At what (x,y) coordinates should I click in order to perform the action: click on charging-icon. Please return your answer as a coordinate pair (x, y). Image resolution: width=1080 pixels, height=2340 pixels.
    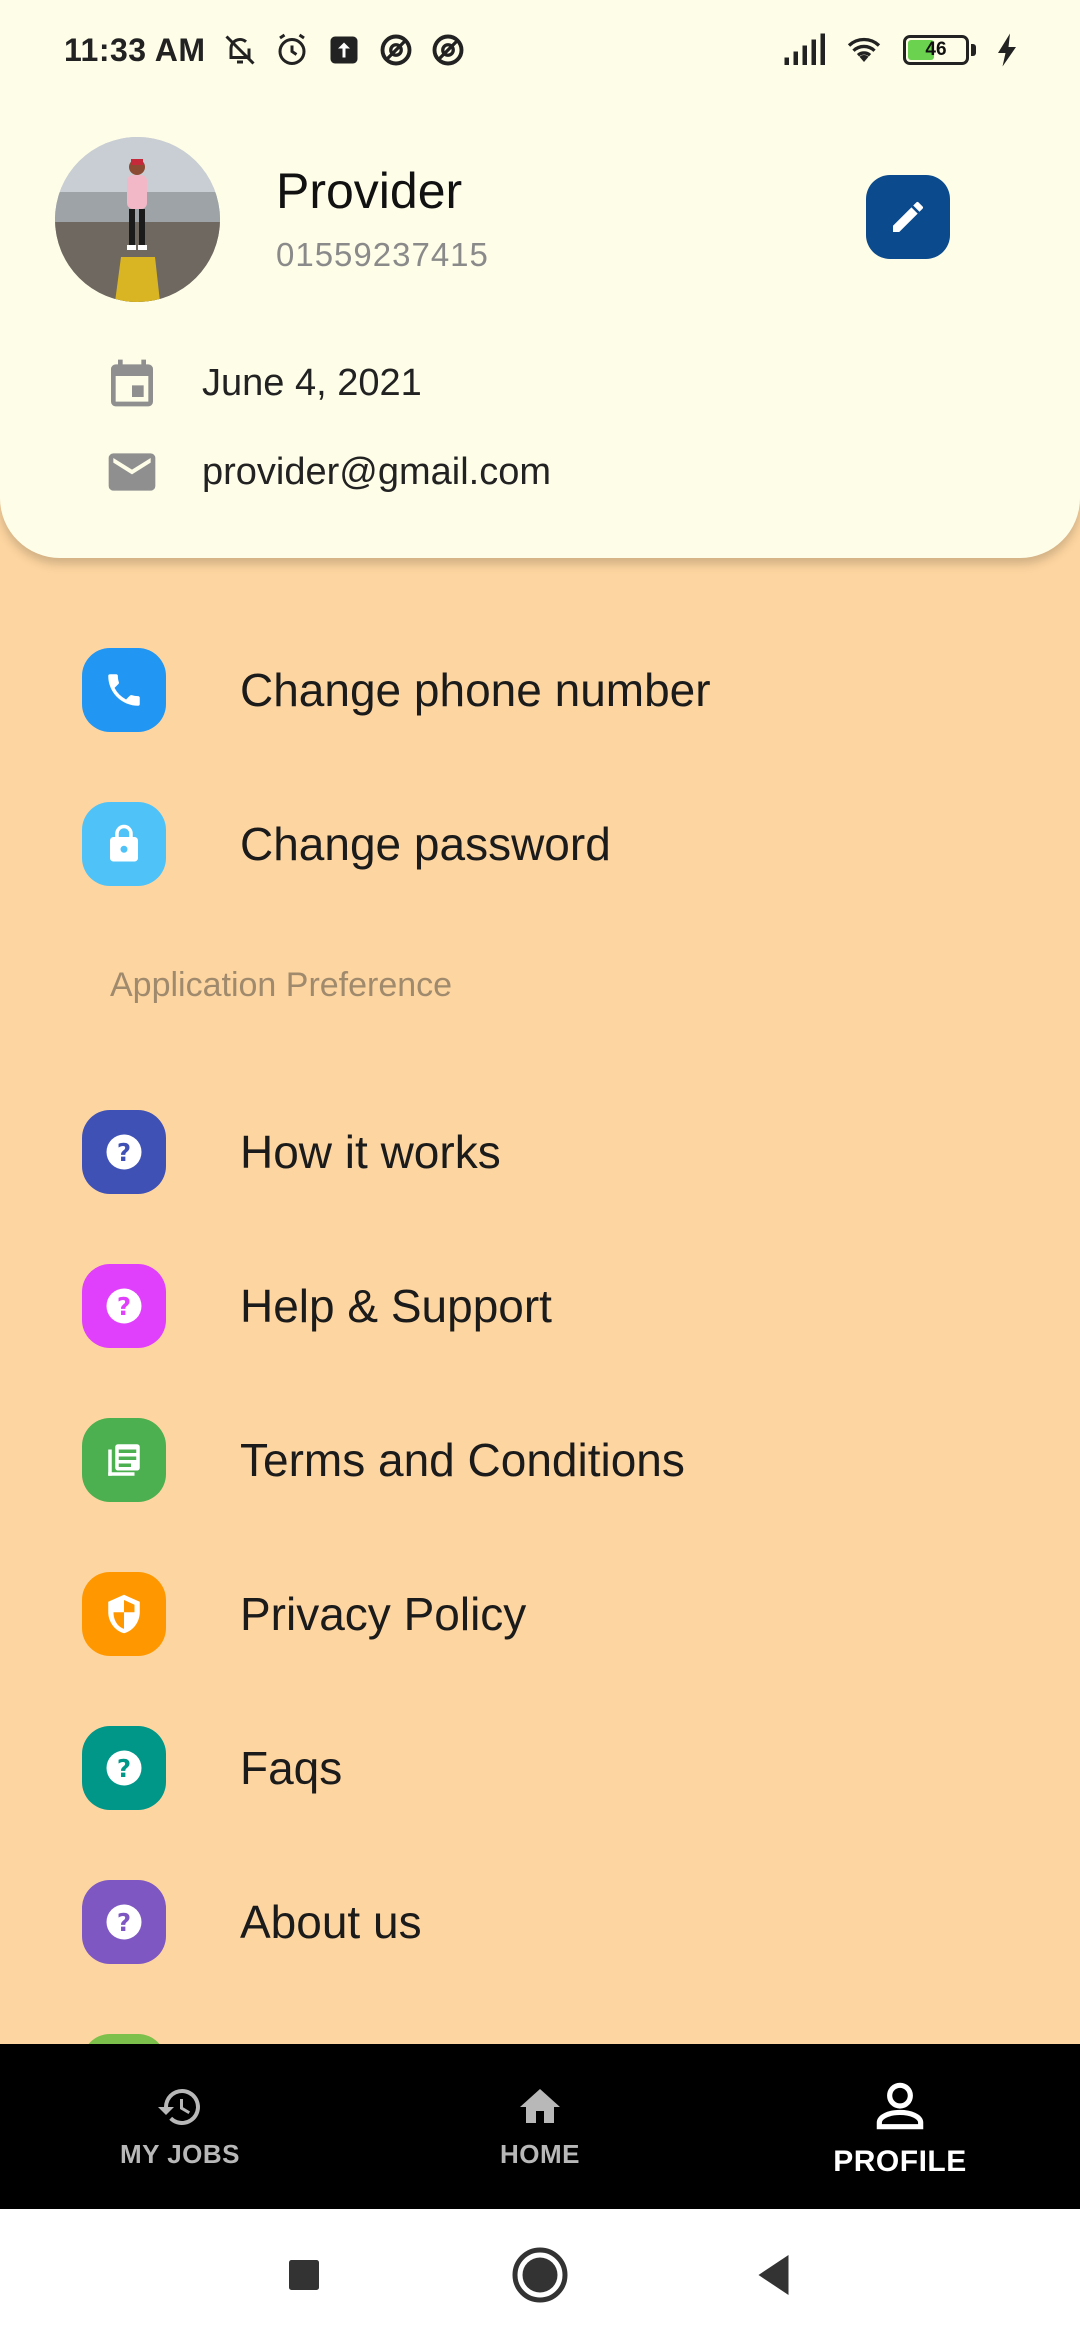
    Looking at the image, I should click on (1007, 50).